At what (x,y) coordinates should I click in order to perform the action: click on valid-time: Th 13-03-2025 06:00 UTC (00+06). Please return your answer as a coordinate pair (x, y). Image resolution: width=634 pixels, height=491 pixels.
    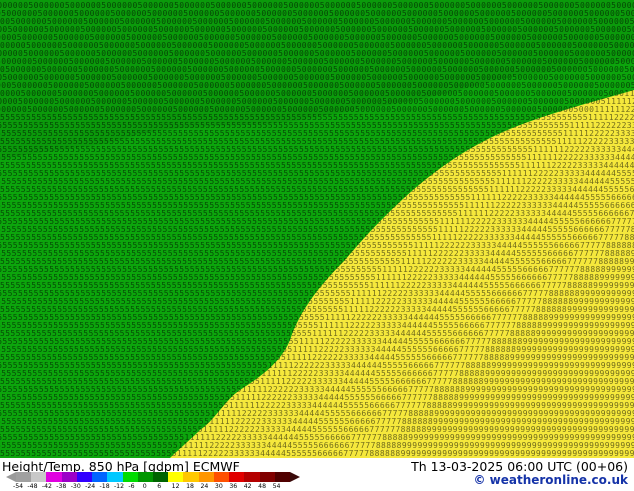
    Looking at the image, I should click on (519, 466).